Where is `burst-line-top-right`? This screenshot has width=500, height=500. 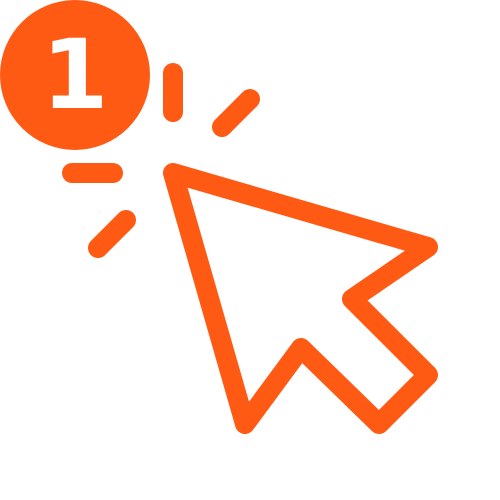
burst-line-top-right is located at coordinates (236, 113).